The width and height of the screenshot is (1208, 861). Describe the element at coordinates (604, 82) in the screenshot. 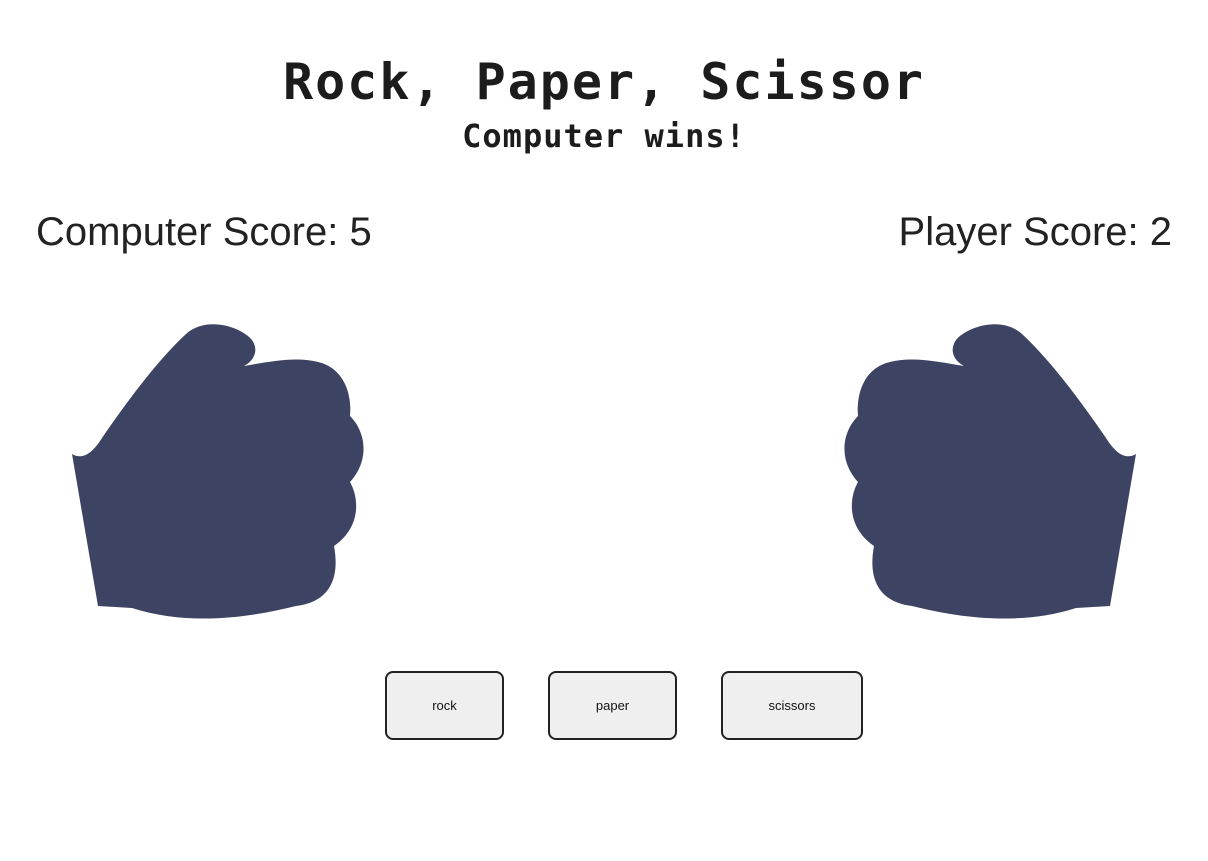

I see `game-title: Rock, Paper, Scissor` at that location.